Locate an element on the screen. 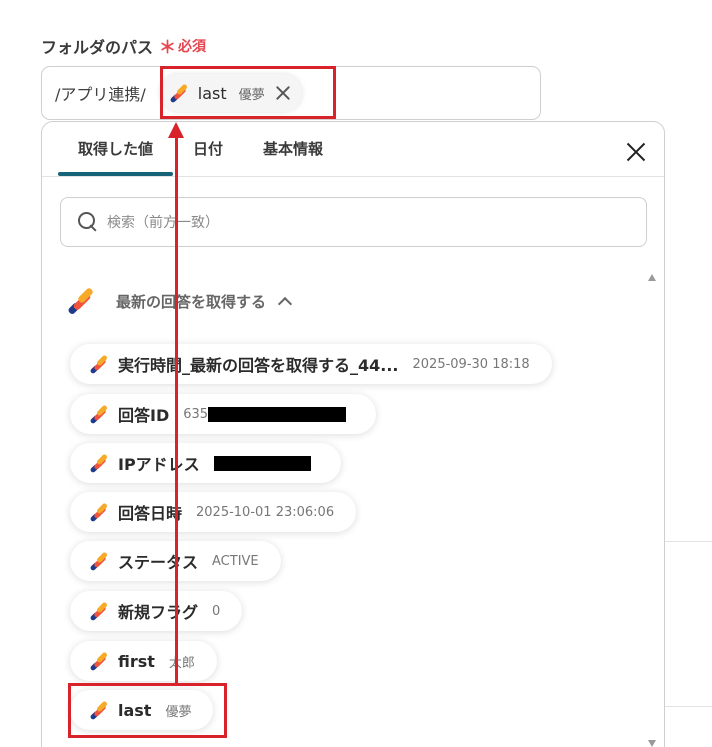  item-value: 2025-10-01 23:06:06 is located at coordinates (265, 512).